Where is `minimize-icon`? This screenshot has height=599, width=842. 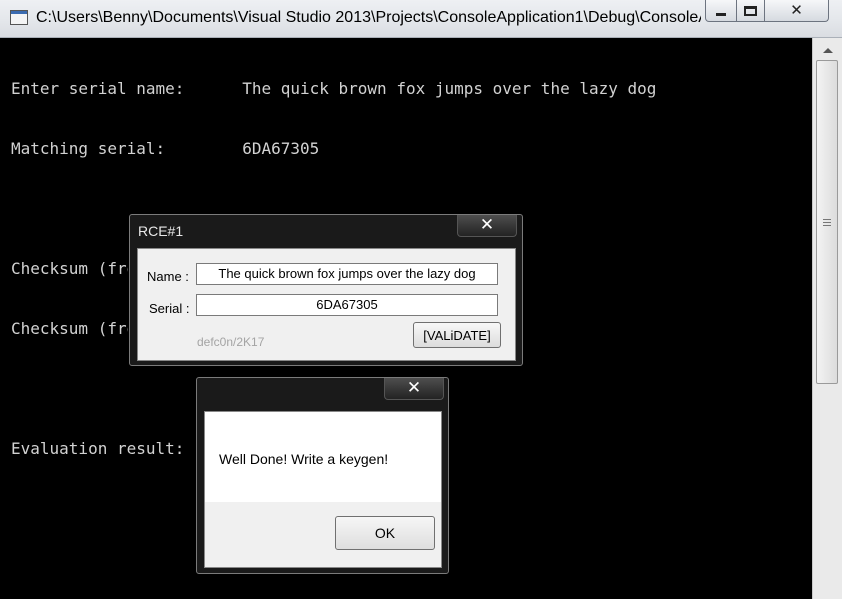 minimize-icon is located at coordinates (721, 14).